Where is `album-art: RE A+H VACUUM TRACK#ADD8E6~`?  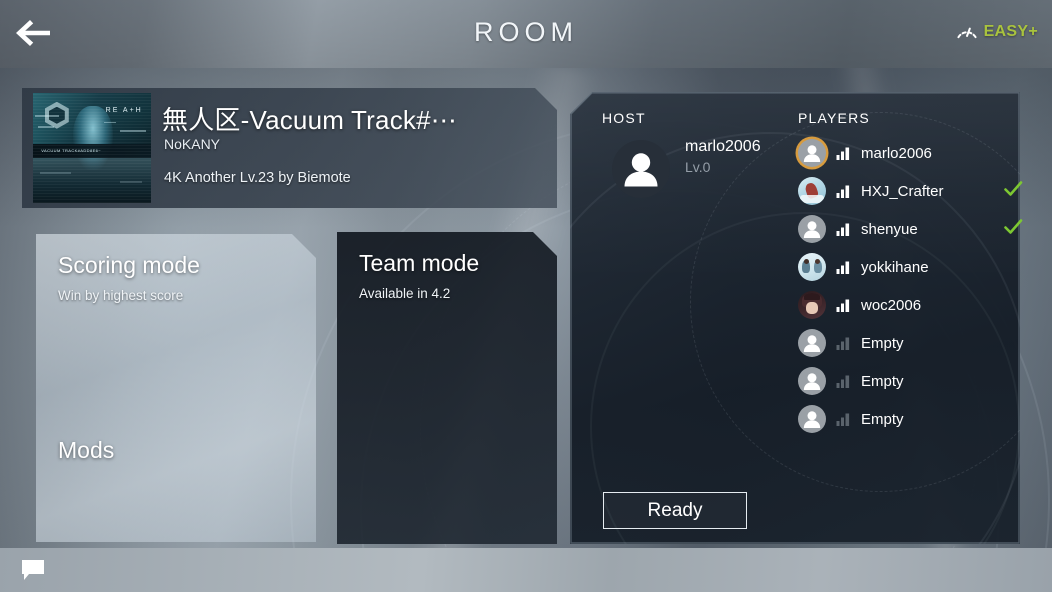 album-art: RE A+H VACUUM TRACK#ADD8E6~ is located at coordinates (92, 148).